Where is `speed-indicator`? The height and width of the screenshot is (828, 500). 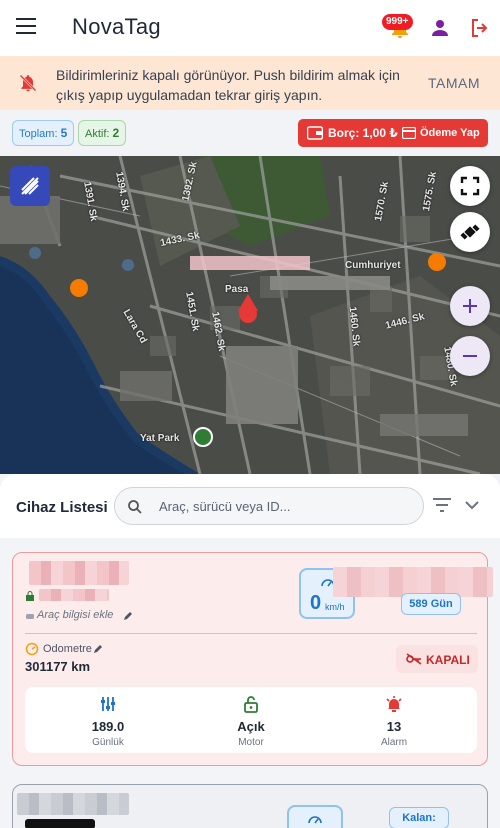
speed-indicator is located at coordinates (315, 816).